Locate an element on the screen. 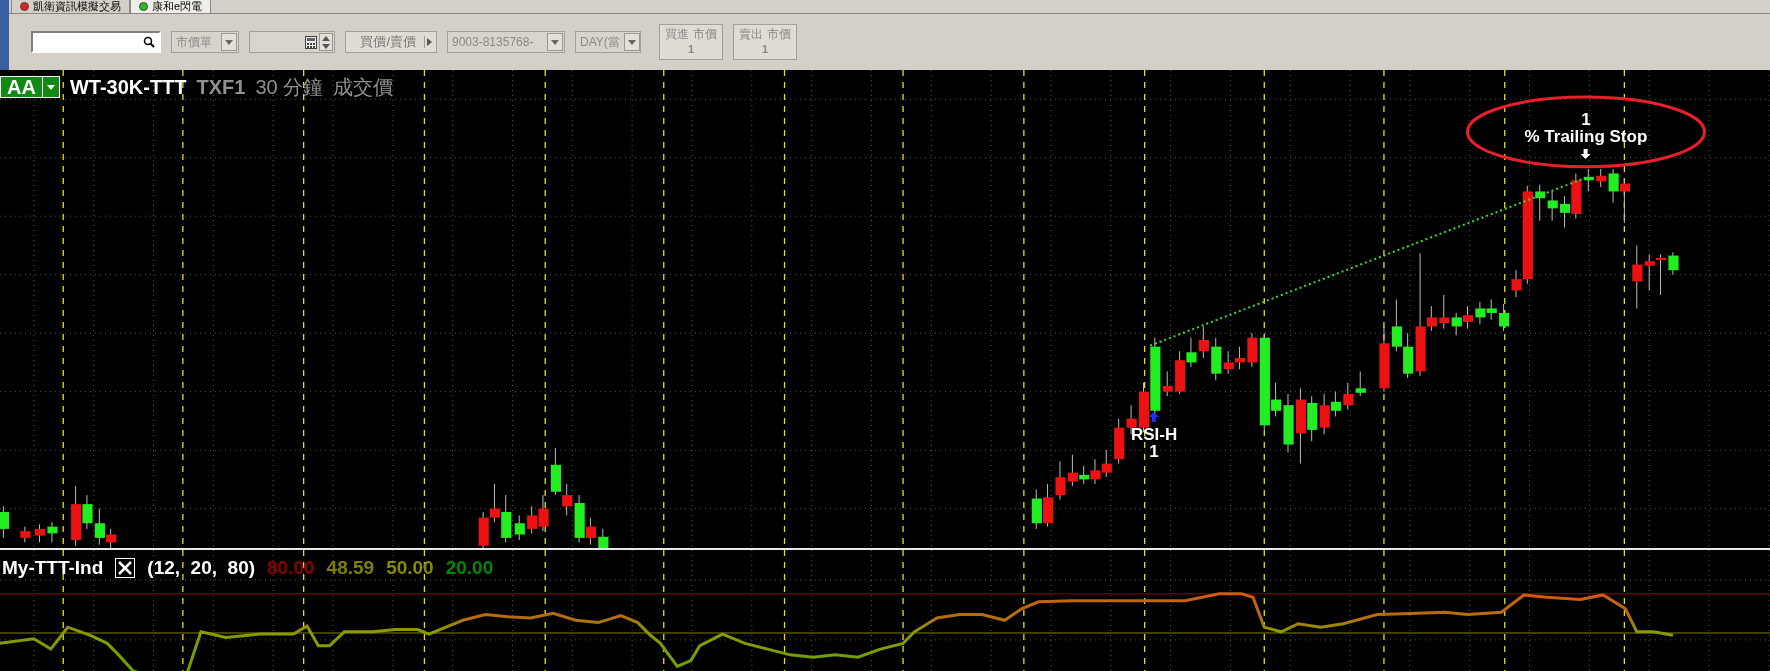  strategy-name: WT-30K-TTT is located at coordinates (128, 87).